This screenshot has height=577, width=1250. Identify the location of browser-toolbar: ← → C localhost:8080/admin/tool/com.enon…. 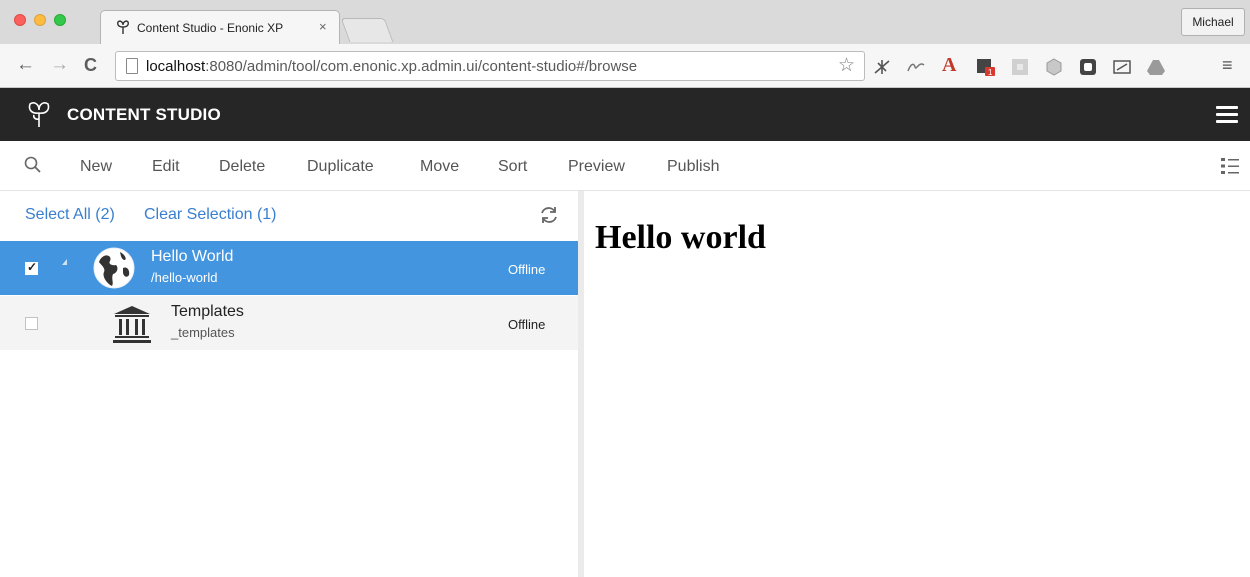
(625, 66).